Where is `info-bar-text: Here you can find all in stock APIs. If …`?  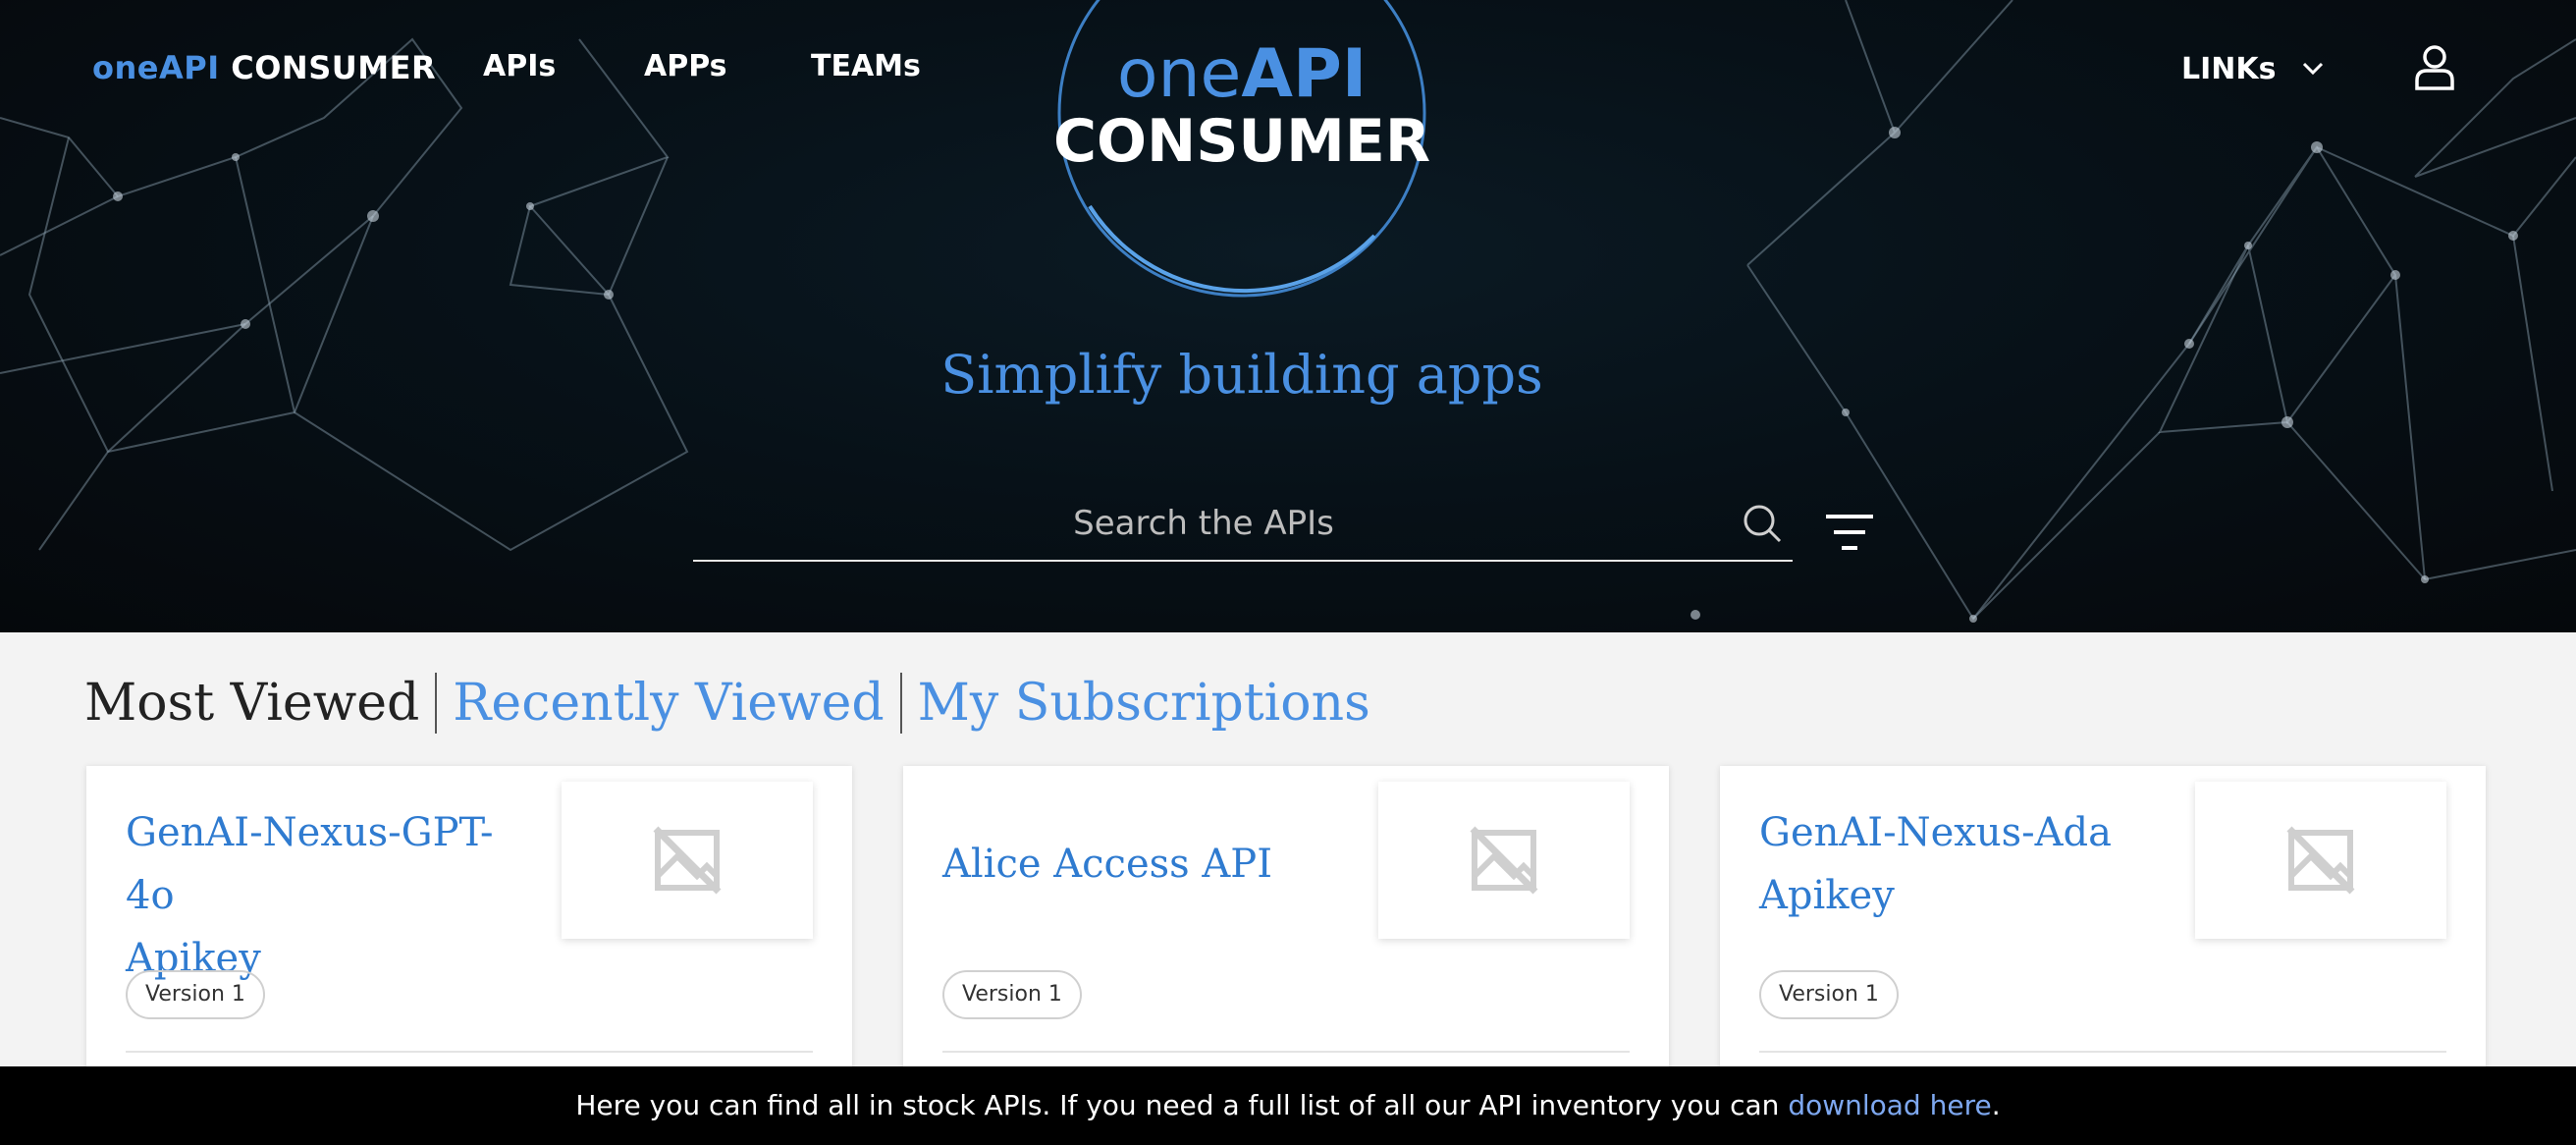
info-bar-text: Here you can find all in stock APIs. If … is located at coordinates (1182, 1105).